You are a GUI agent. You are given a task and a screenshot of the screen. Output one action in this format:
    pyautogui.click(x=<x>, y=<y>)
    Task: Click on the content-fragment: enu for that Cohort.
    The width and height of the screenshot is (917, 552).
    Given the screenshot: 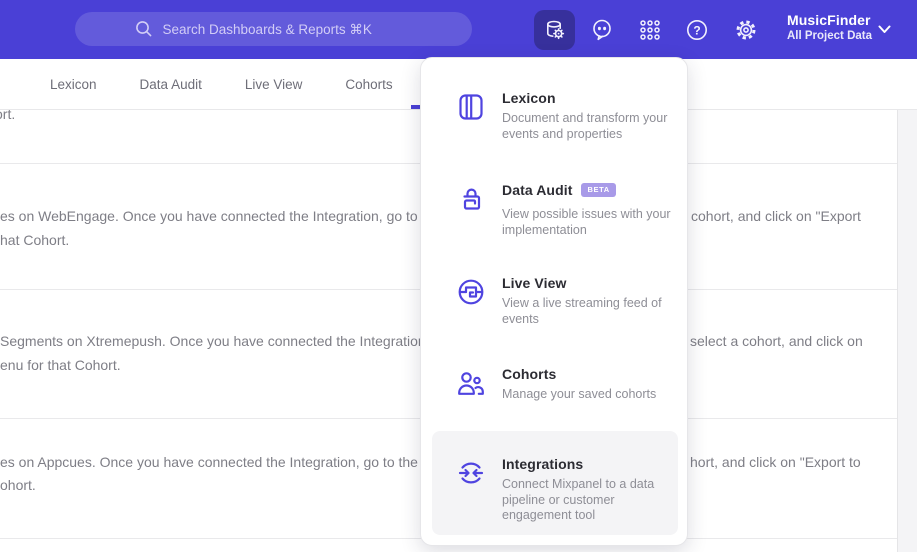 What is the action you would take?
    pyautogui.click(x=60, y=365)
    